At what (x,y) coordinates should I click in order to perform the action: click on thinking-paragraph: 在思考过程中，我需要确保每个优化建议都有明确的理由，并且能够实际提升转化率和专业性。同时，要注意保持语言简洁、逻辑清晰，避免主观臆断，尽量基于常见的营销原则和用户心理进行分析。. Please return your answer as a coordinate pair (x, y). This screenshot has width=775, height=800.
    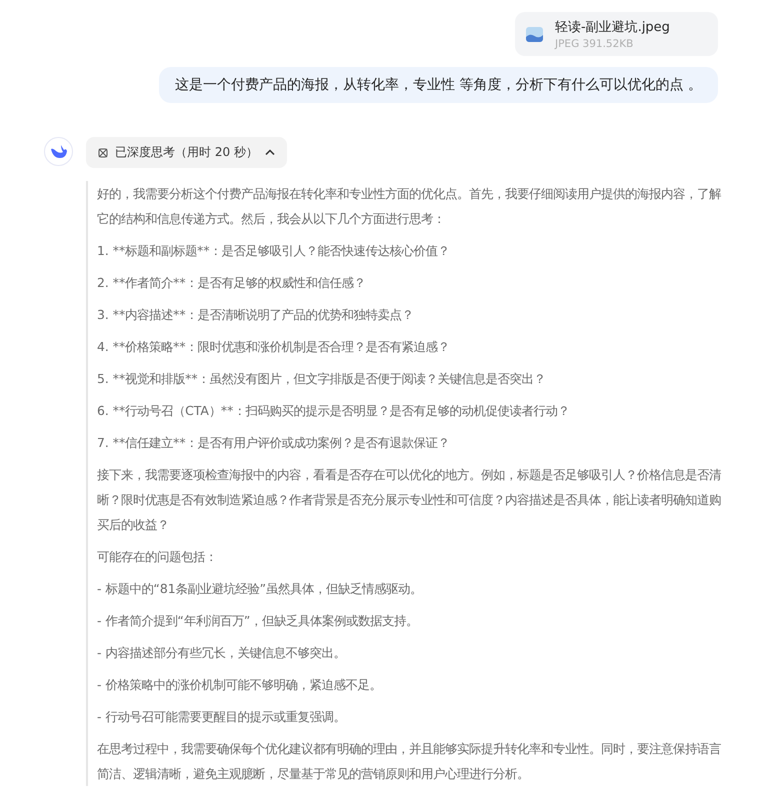
    Looking at the image, I should click on (409, 761).